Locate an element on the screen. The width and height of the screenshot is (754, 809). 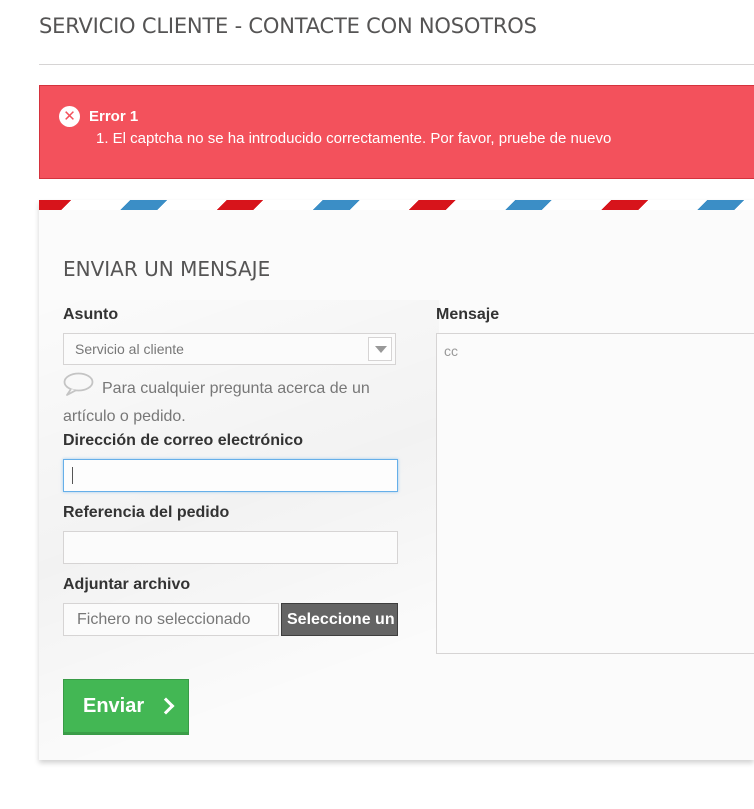
submit-button: Enviar is located at coordinates (126, 707).